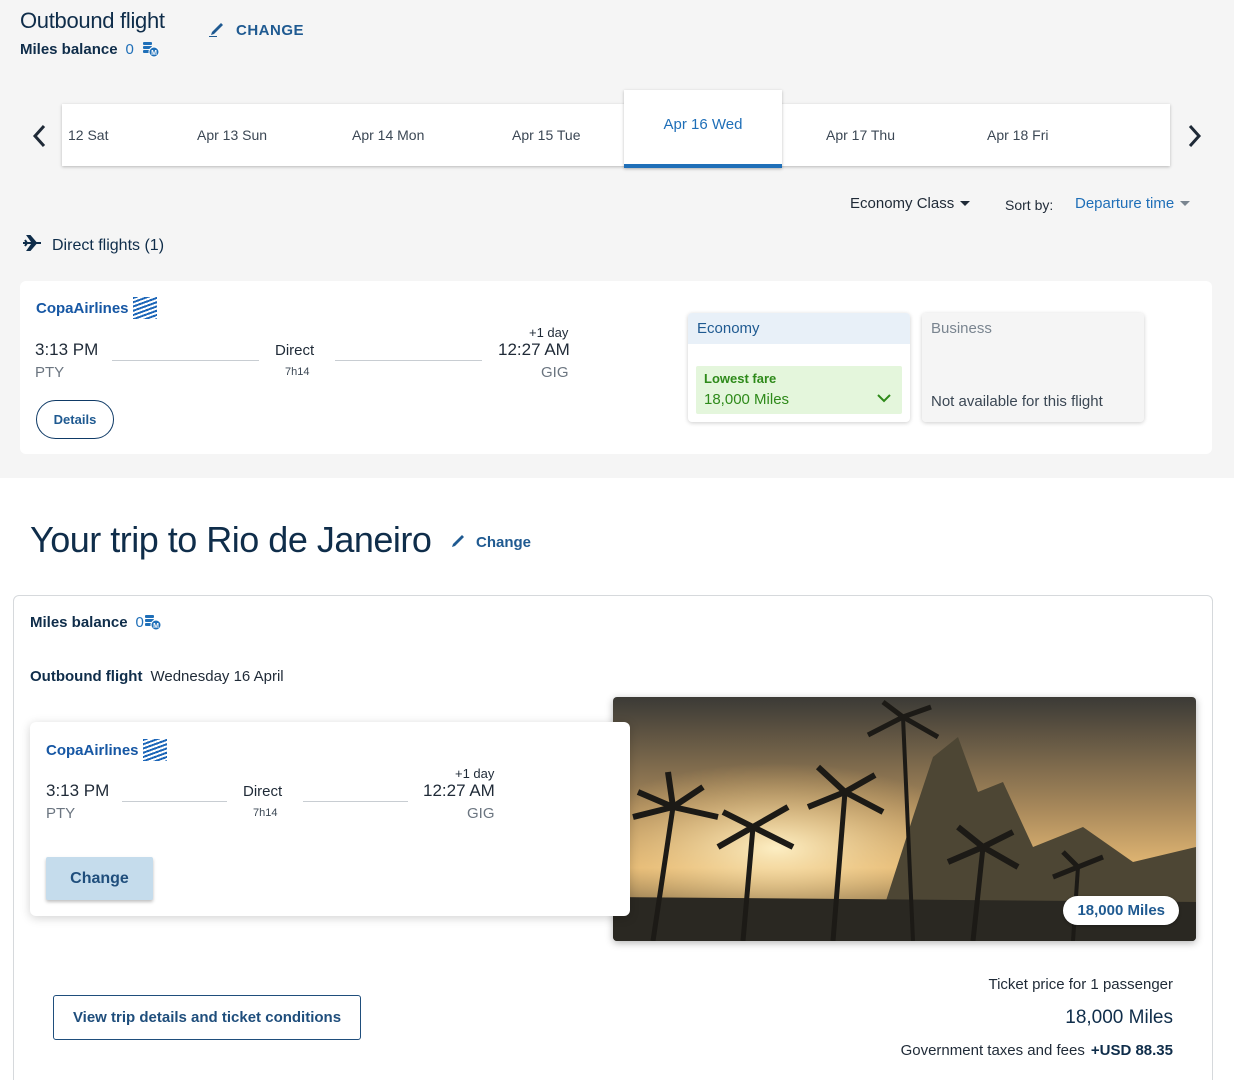 This screenshot has width=1234, height=1080. I want to click on details-button: Details, so click(75, 419).